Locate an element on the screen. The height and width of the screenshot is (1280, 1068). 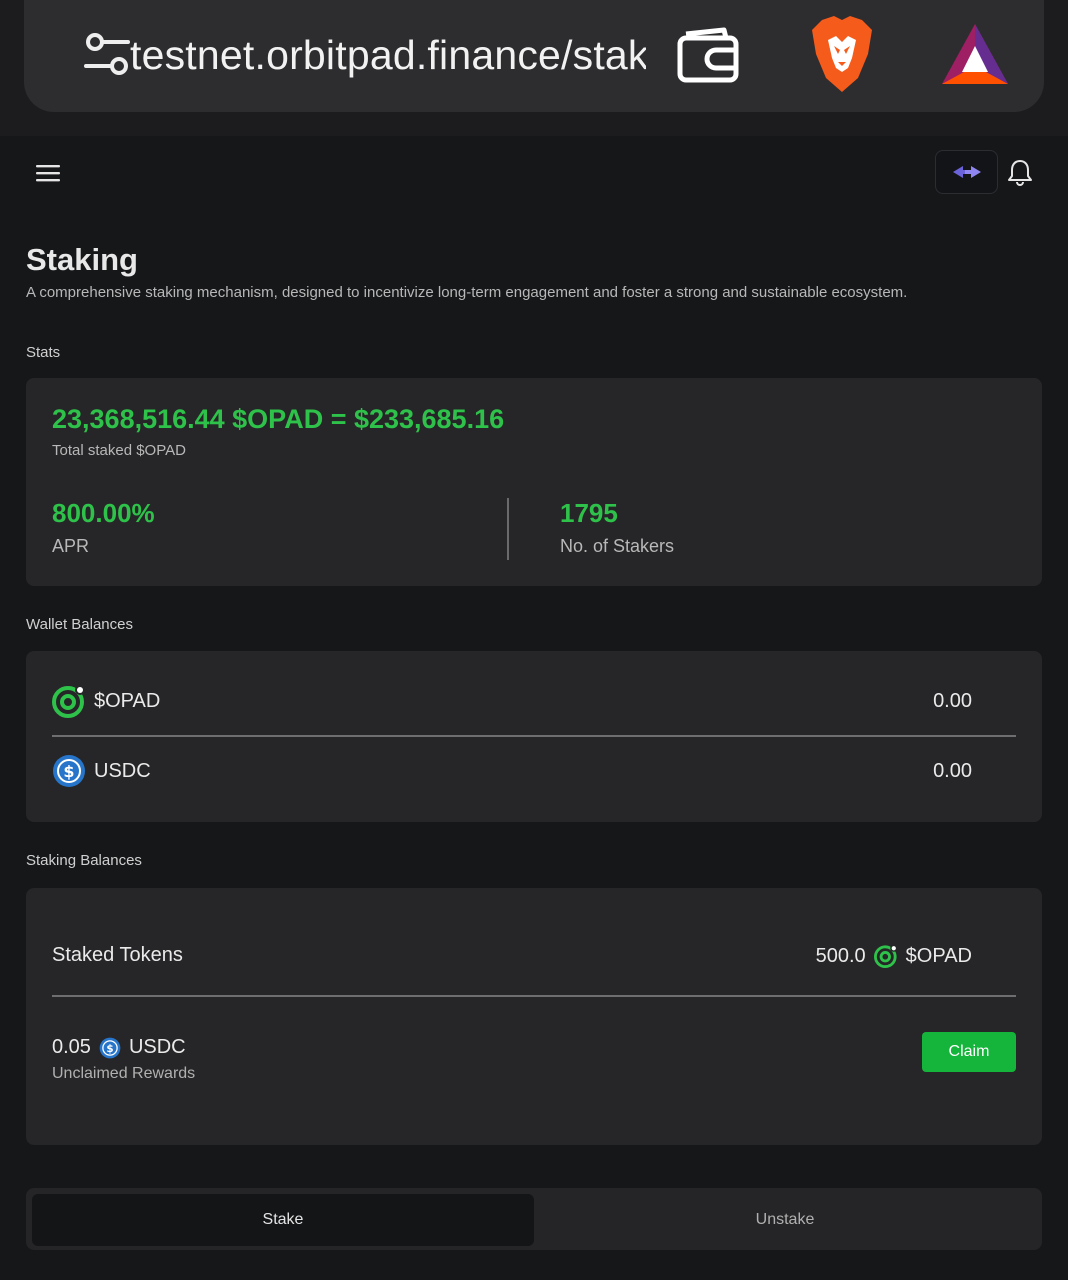
page-title: Staking is located at coordinates (82, 259).